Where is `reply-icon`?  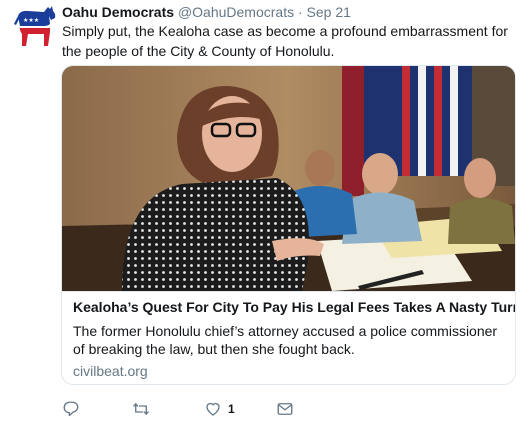
reply-icon is located at coordinates (71, 409).